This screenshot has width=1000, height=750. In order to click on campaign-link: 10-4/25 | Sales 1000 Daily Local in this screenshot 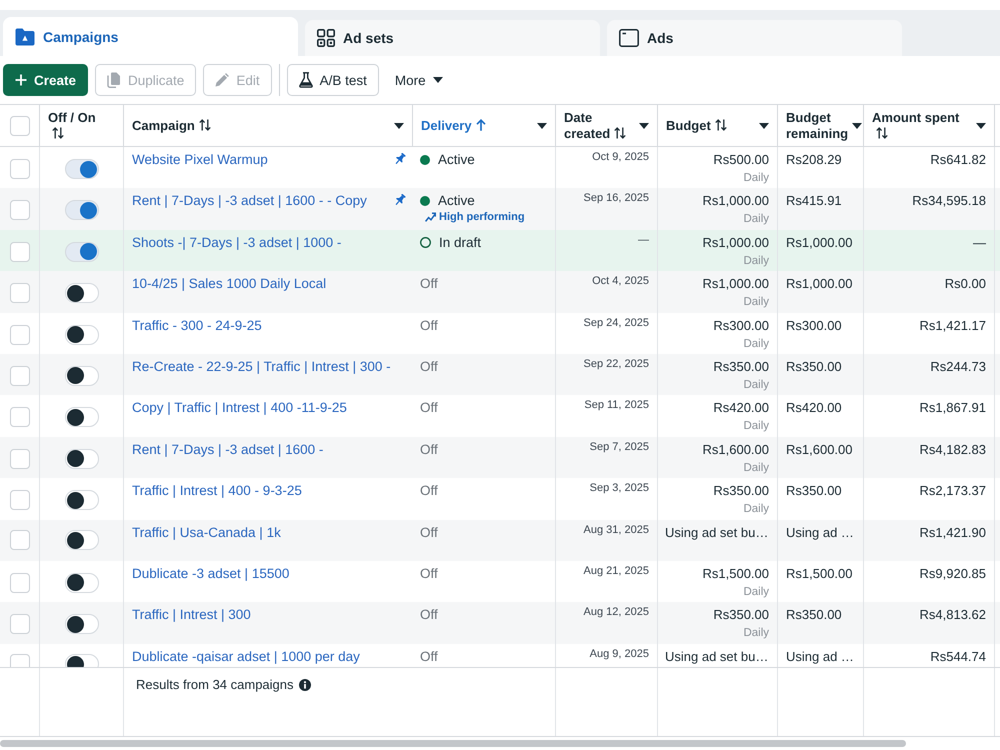, I will do `click(229, 284)`.